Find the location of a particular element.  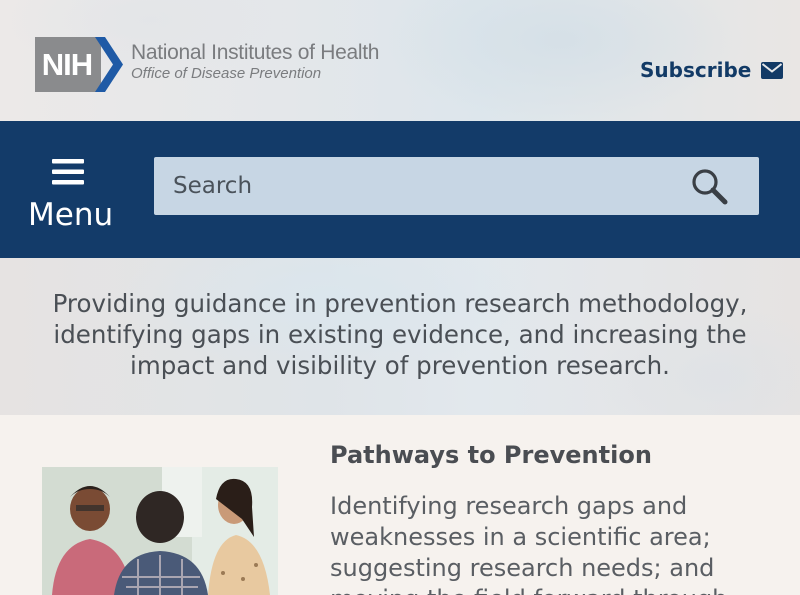

org-name: National Institutes of Health is located at coordinates (255, 52).